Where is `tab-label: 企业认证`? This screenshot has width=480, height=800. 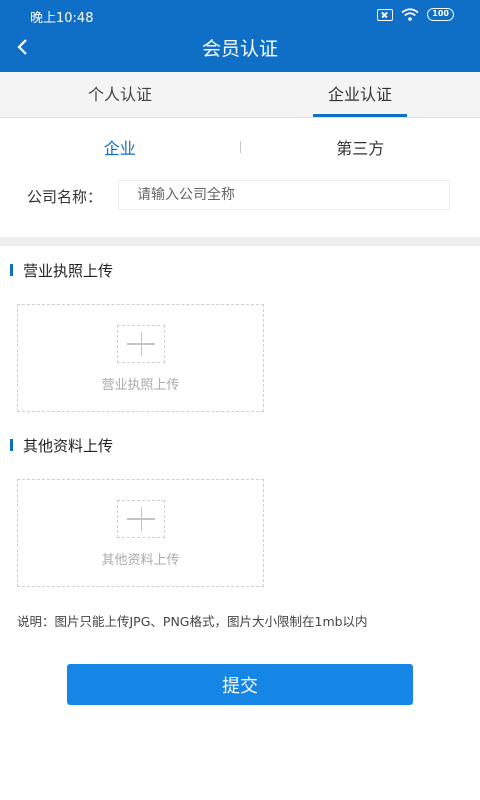
tab-label: 企业认证 is located at coordinates (359, 94).